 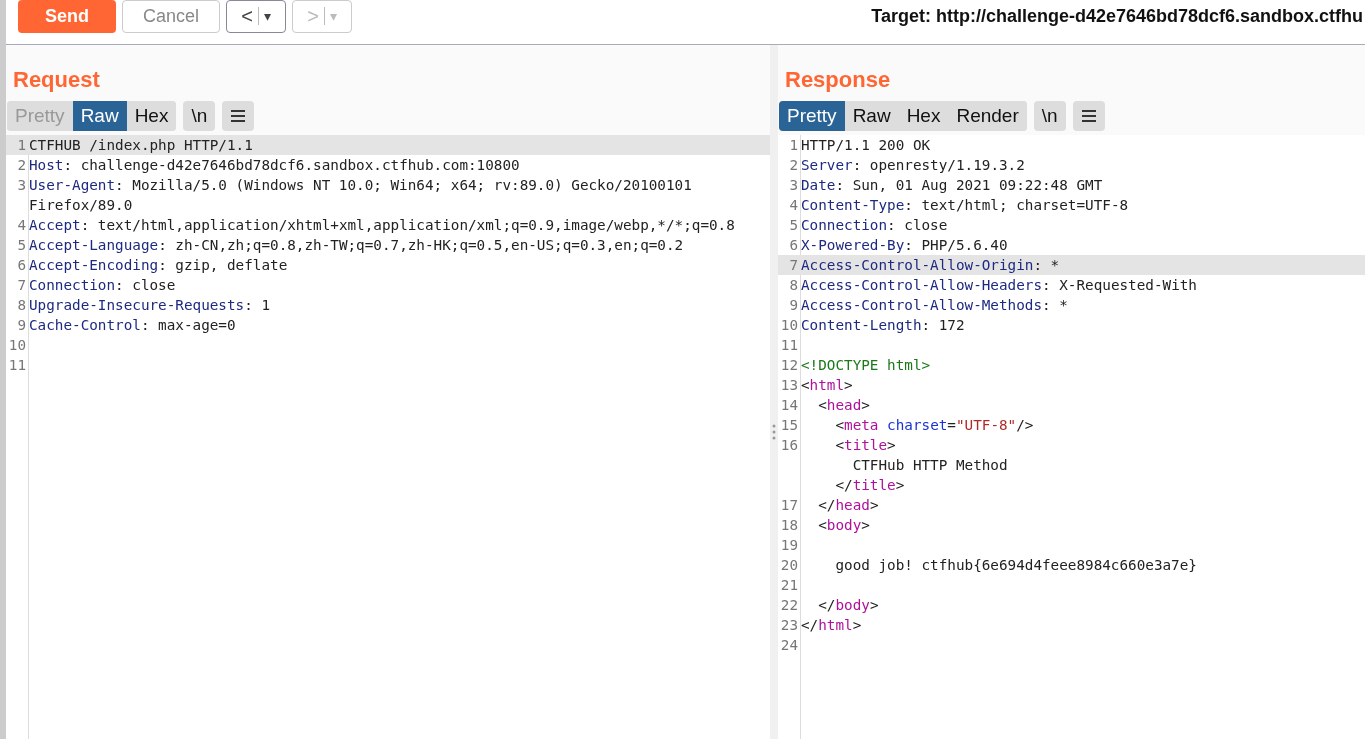 I want to click on code-line: <body>, so click(x=843, y=525).